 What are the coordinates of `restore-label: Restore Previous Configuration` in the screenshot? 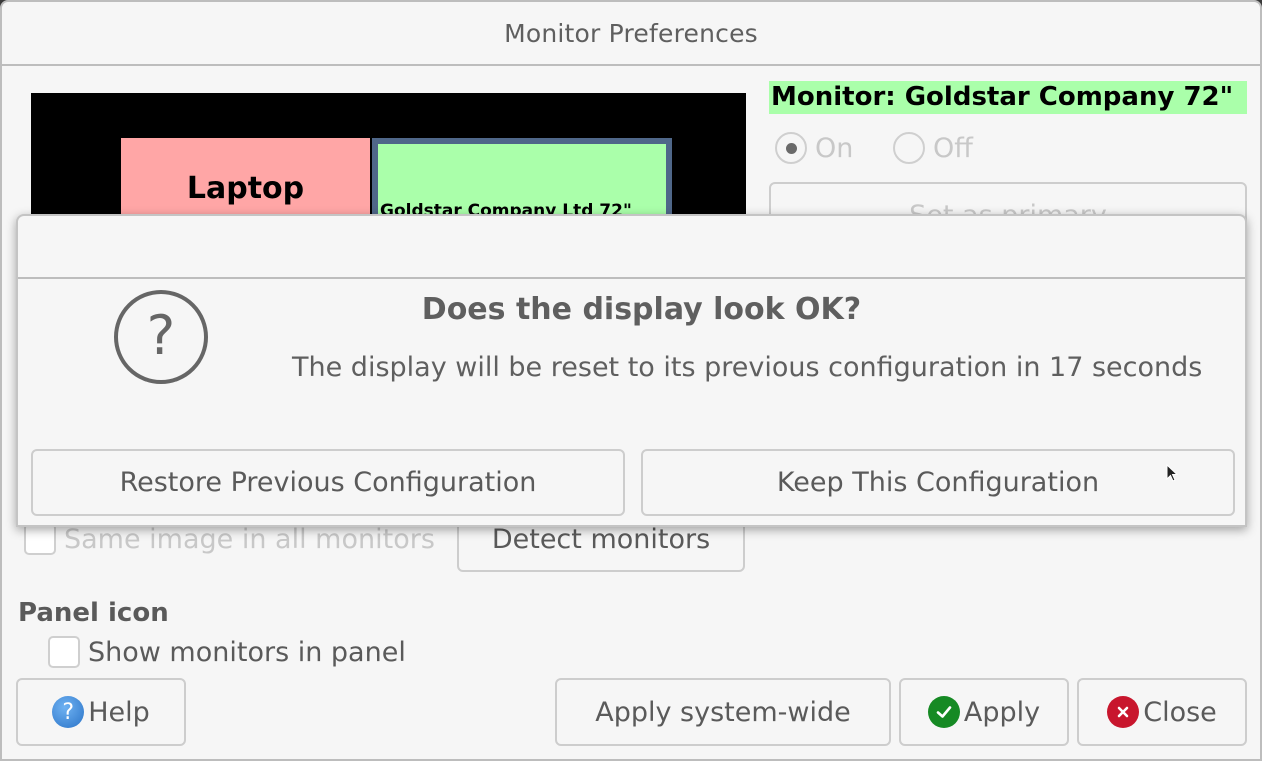 It's located at (328, 482).